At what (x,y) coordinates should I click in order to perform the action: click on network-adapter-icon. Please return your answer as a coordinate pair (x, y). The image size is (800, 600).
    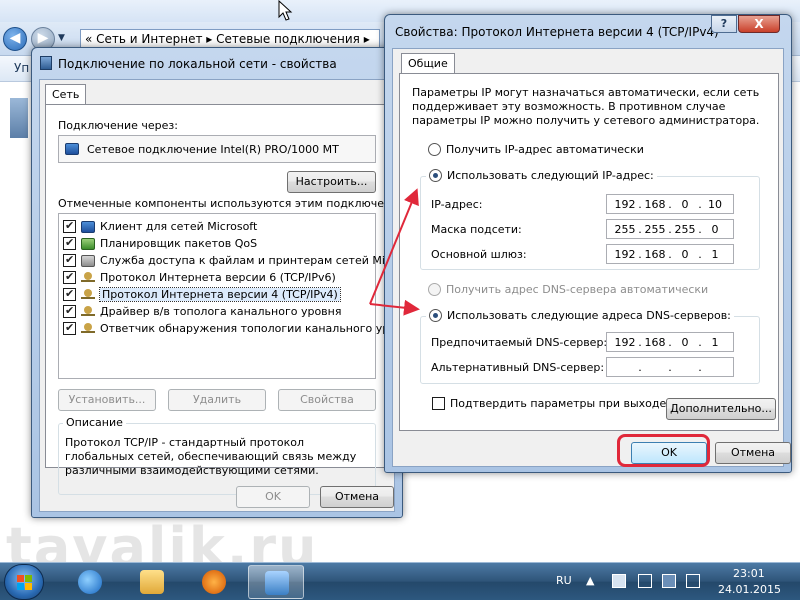
    Looking at the image, I should click on (19, 118).